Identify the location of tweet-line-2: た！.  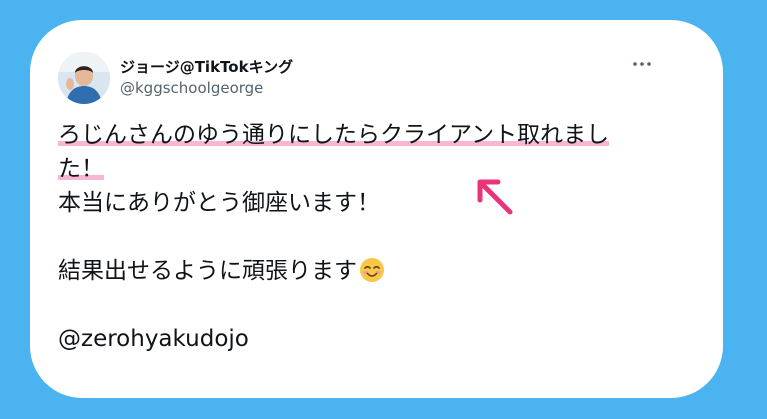
(81, 169).